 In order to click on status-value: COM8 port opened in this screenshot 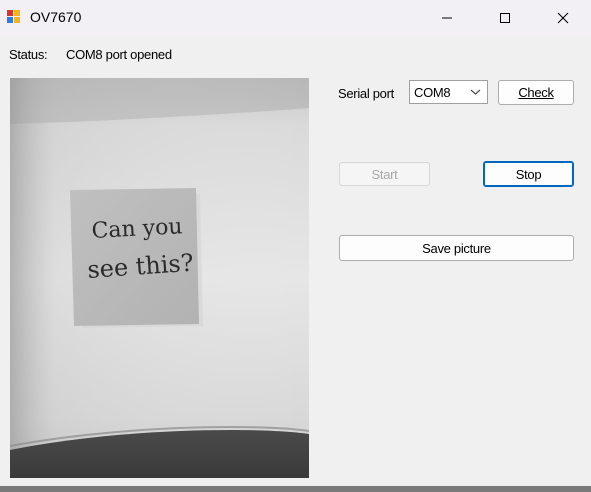, I will do `click(119, 54)`.